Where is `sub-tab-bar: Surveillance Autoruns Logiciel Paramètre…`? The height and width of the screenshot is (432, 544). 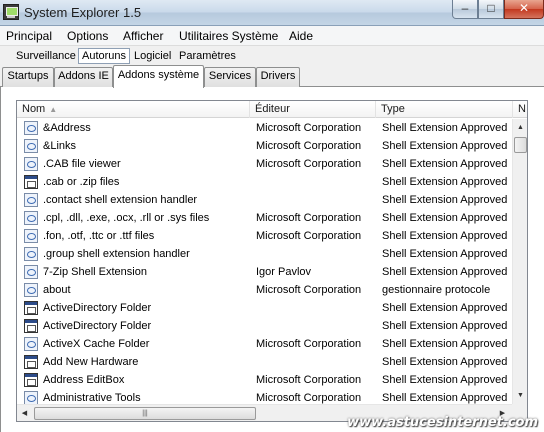 sub-tab-bar: Surveillance Autoruns Logiciel Paramètre… is located at coordinates (272, 55).